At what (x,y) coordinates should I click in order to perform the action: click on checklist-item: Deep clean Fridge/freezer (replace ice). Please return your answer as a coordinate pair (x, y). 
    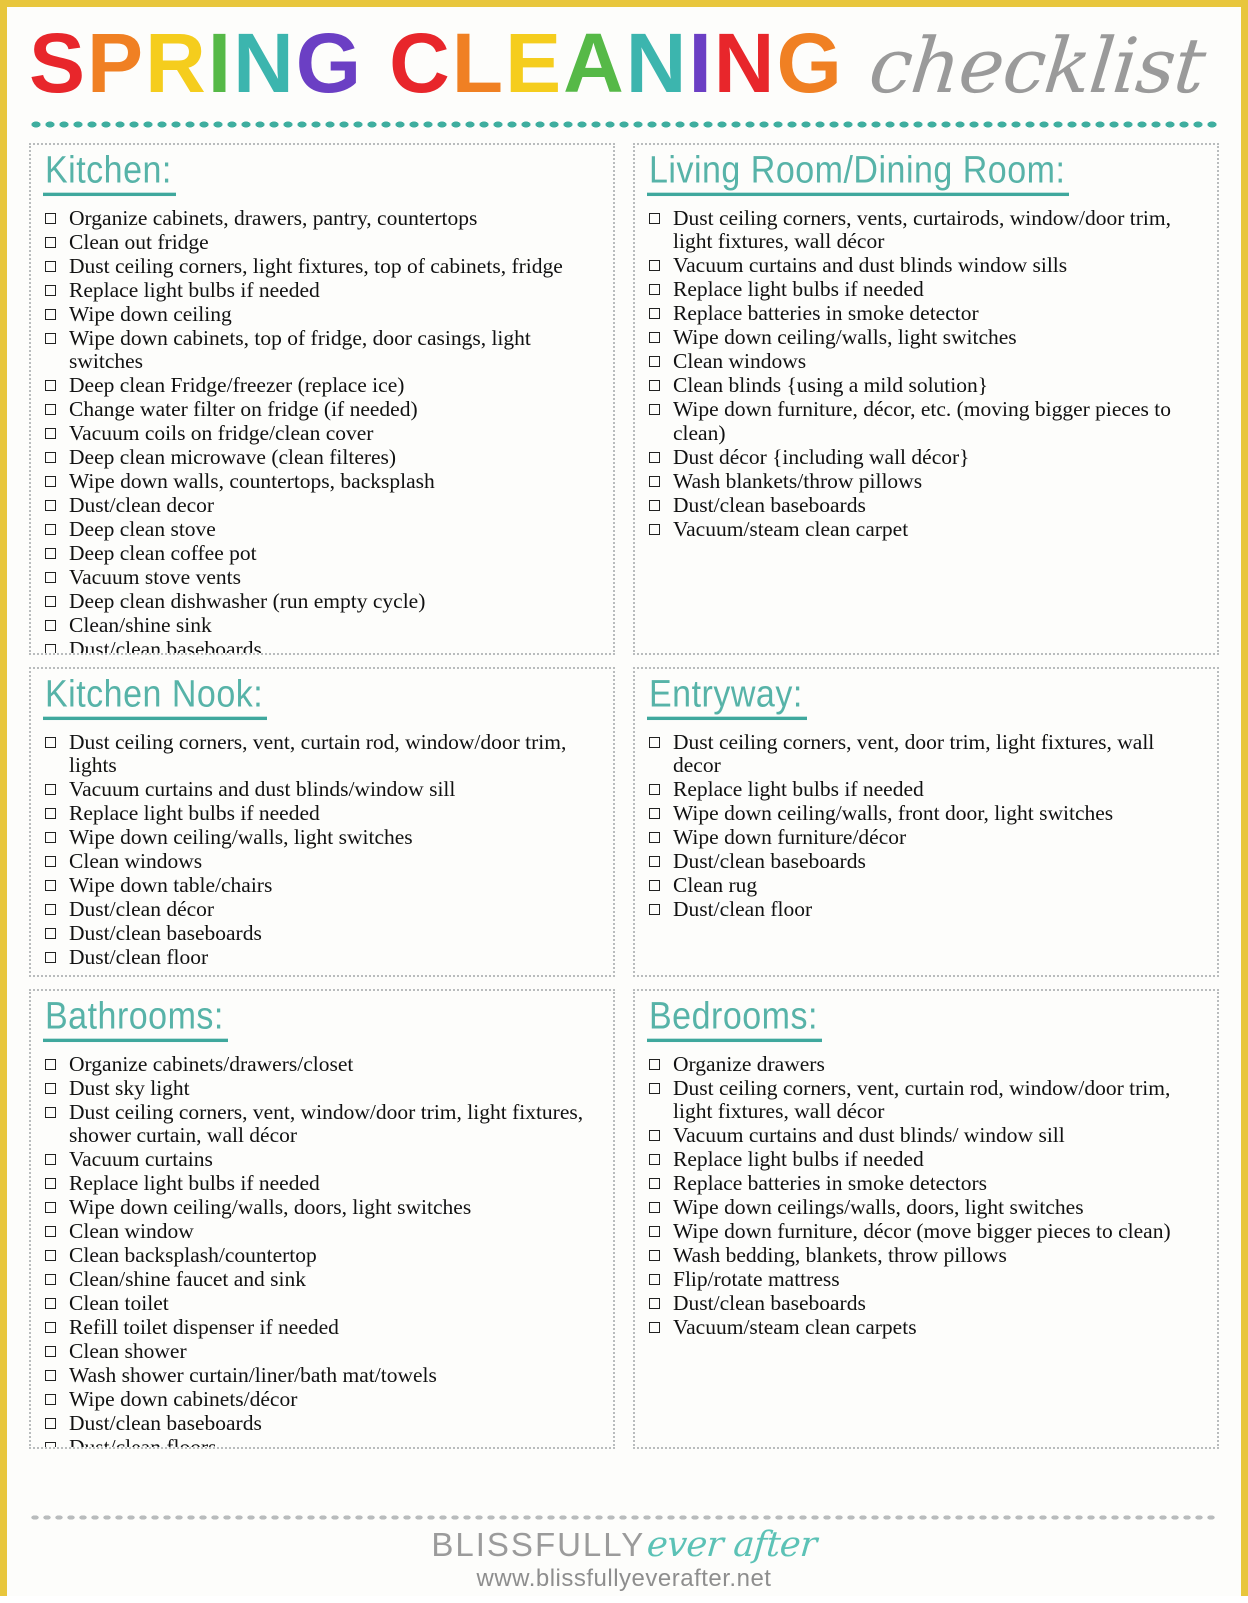
    Looking at the image, I should click on (323, 386).